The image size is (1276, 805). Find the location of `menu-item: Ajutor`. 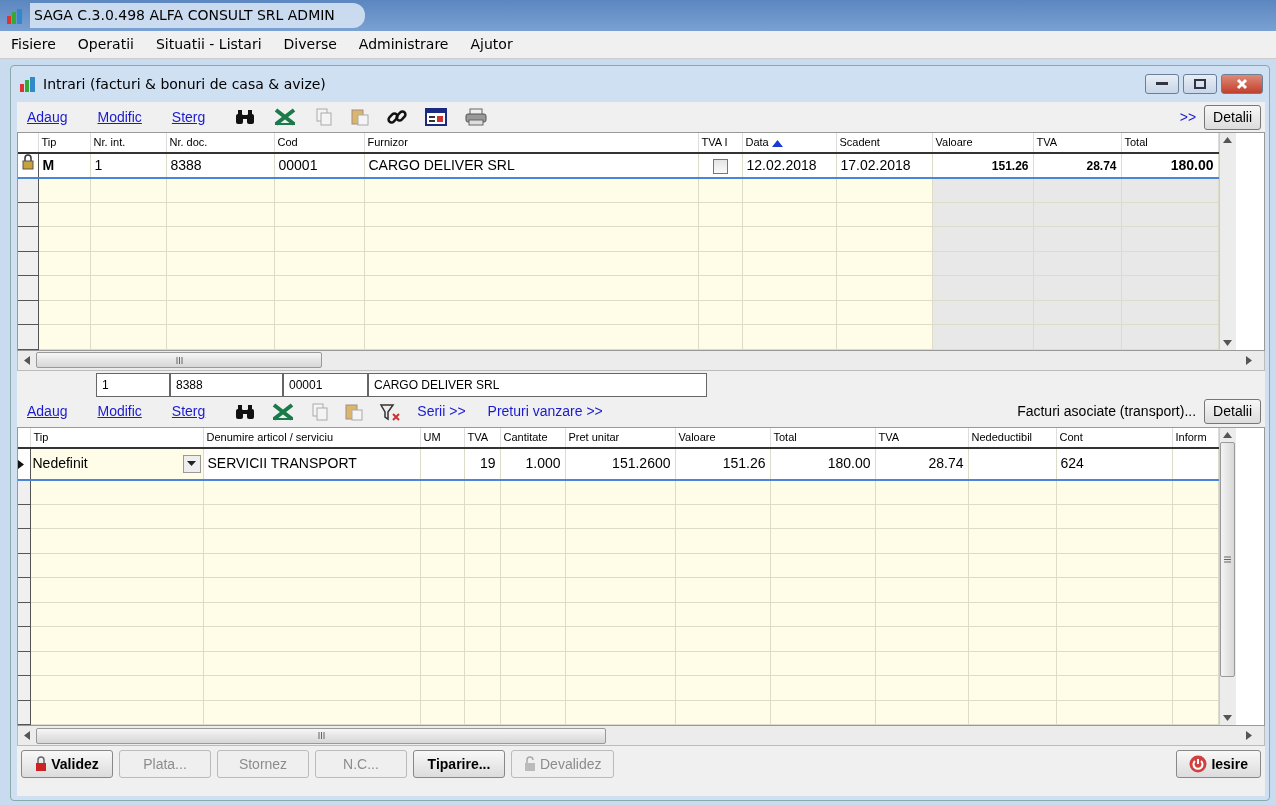

menu-item: Ajutor is located at coordinates (491, 44).